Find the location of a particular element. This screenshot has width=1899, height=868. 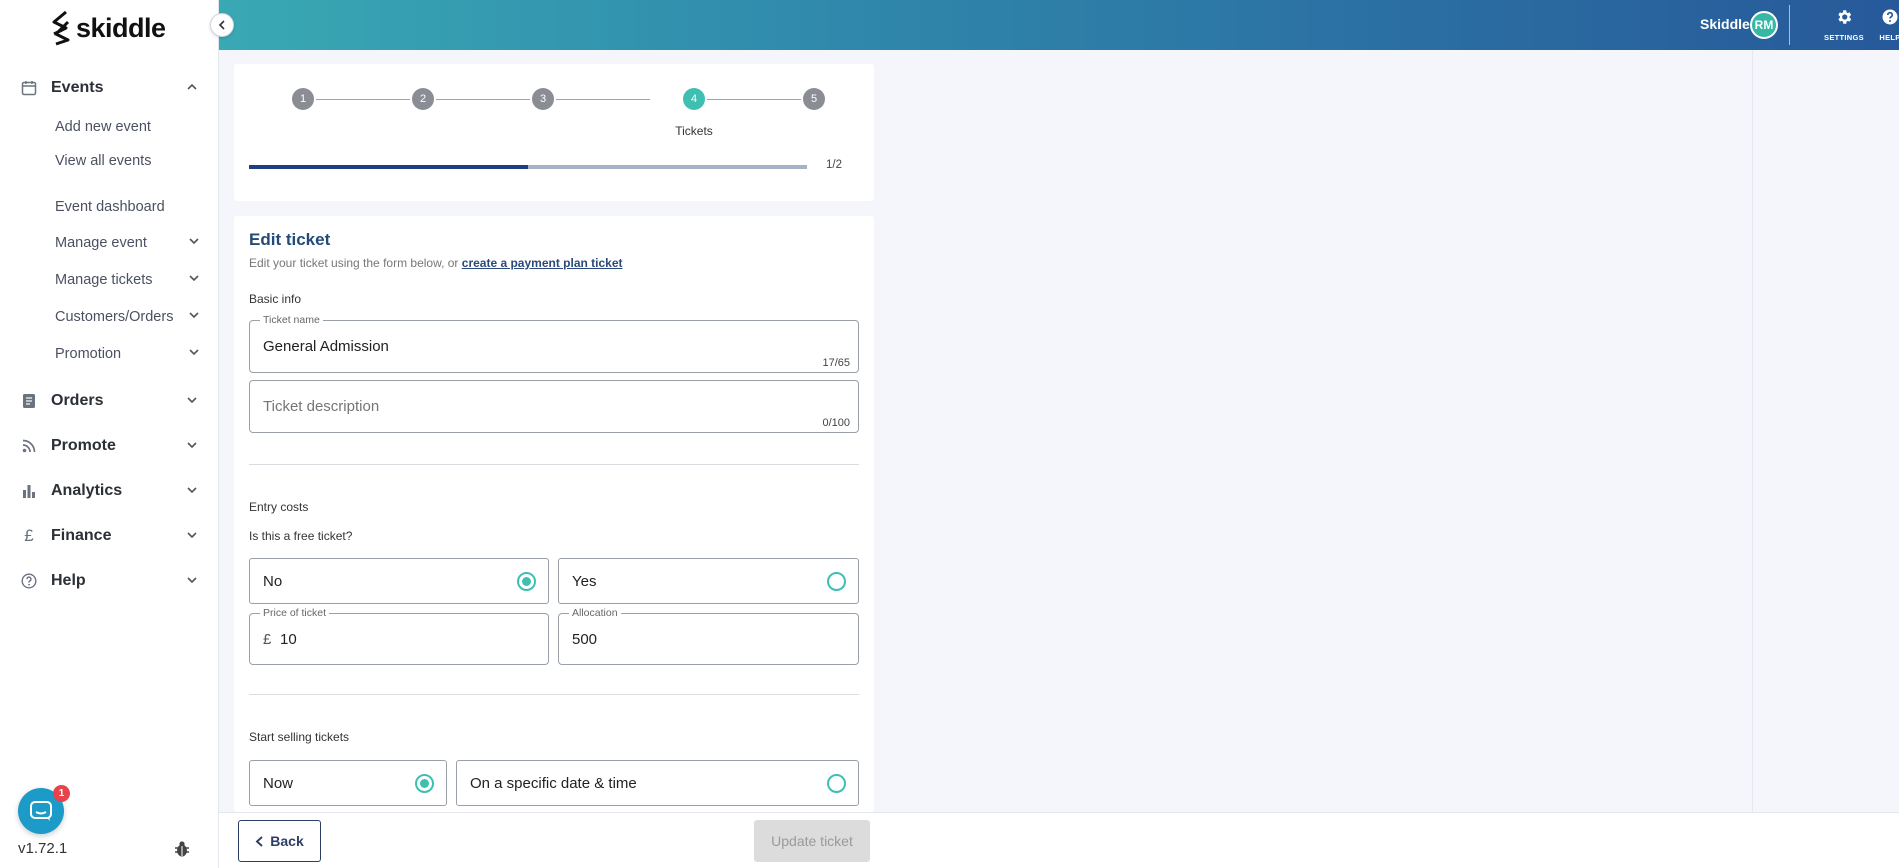

skiddle-logo-icon is located at coordinates (61, 28).